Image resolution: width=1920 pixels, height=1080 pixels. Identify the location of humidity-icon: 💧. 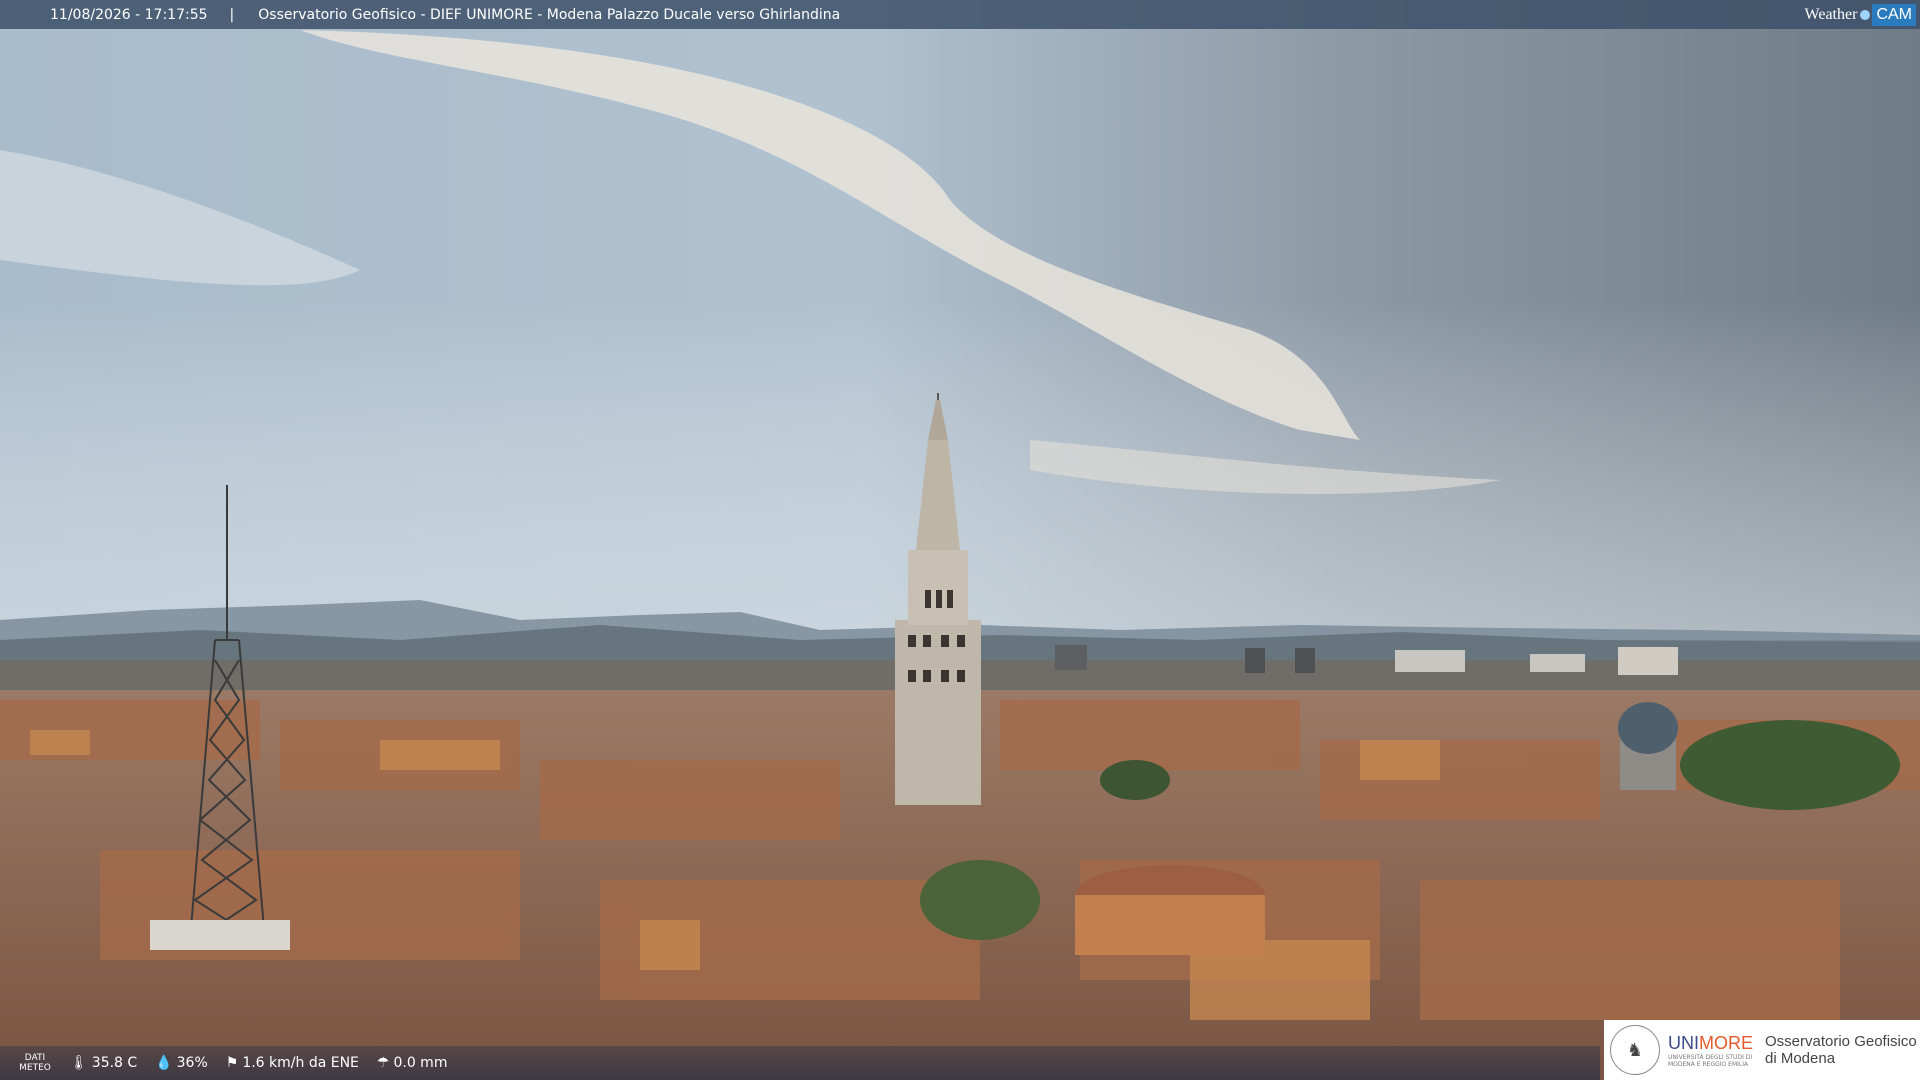
(164, 1063).